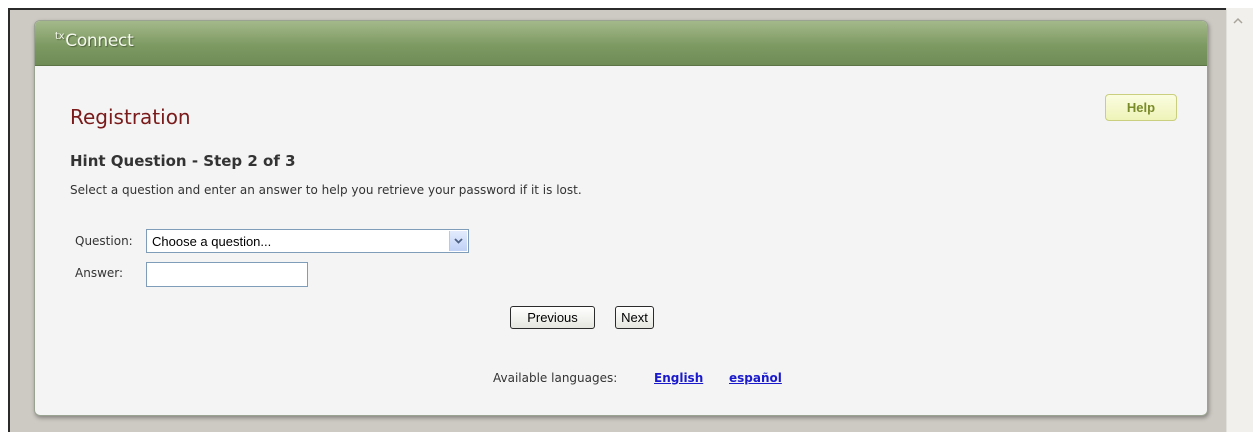 The height and width of the screenshot is (432, 1253). What do you see at coordinates (1239, 220) in the screenshot?
I see `vertical-scrollbar` at bounding box center [1239, 220].